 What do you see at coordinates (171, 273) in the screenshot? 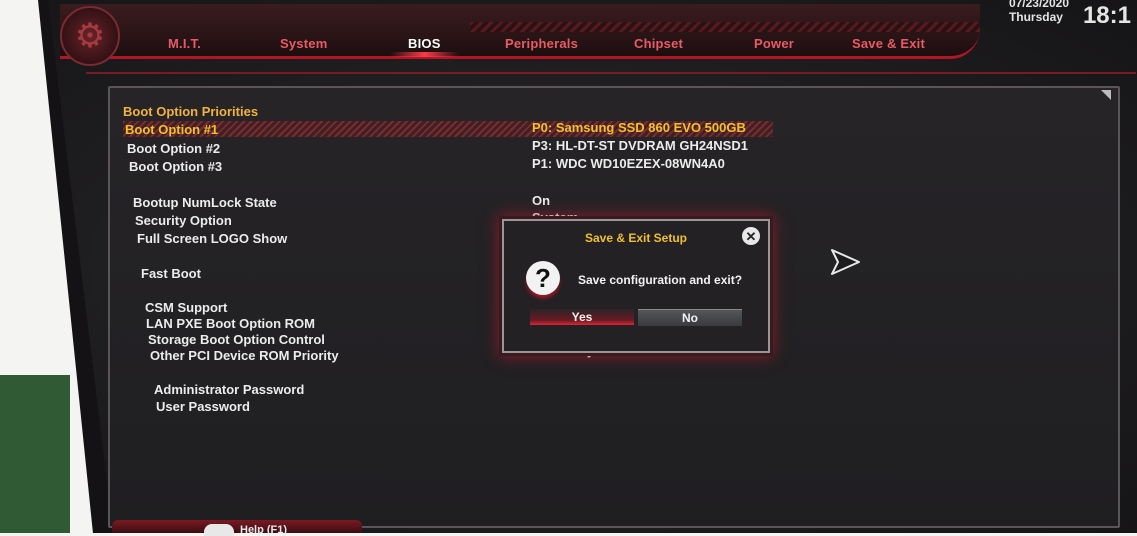
I see `setting-label-fast-boot: Fast Boot` at bounding box center [171, 273].